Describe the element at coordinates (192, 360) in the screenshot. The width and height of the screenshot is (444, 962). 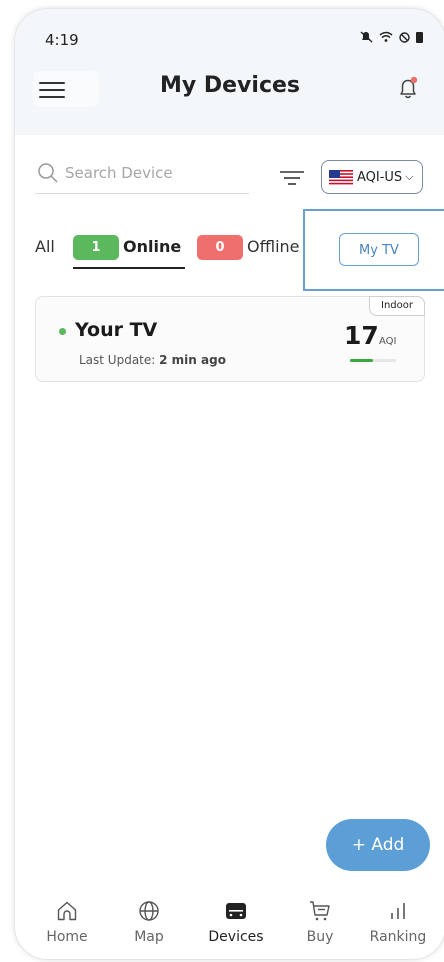
I see `last-update-time: 2 min ago` at that location.